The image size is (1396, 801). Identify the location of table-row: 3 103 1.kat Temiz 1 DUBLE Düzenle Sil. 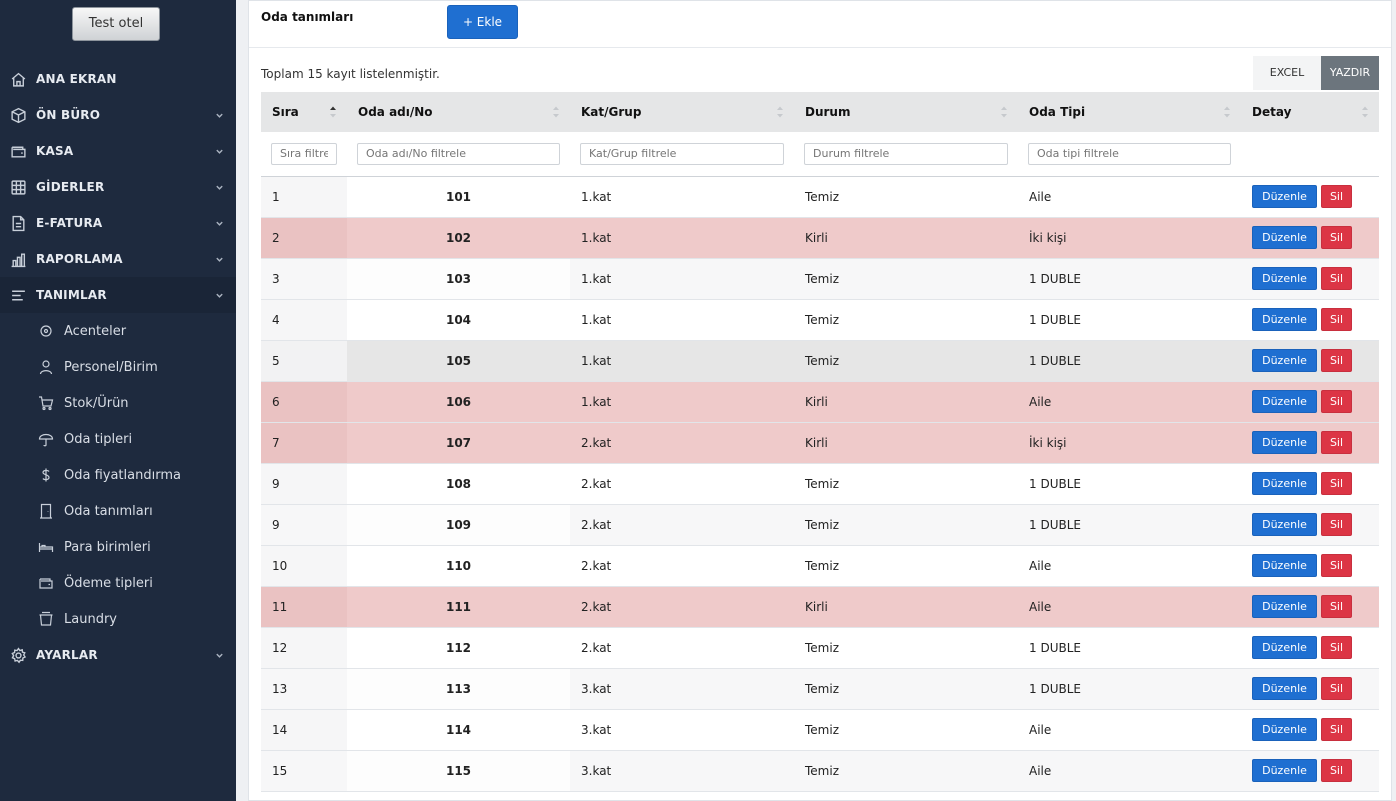
(820, 279).